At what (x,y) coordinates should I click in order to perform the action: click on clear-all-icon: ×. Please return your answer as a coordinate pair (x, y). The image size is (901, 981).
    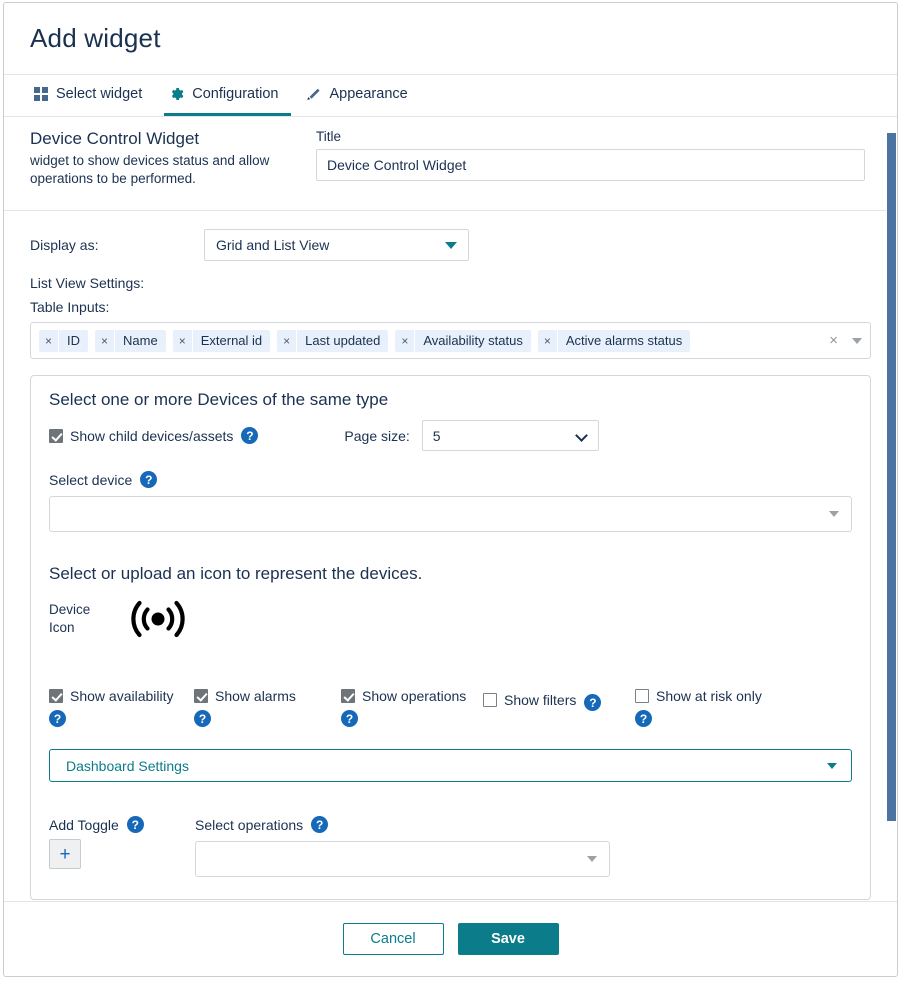
    Looking at the image, I should click on (833, 340).